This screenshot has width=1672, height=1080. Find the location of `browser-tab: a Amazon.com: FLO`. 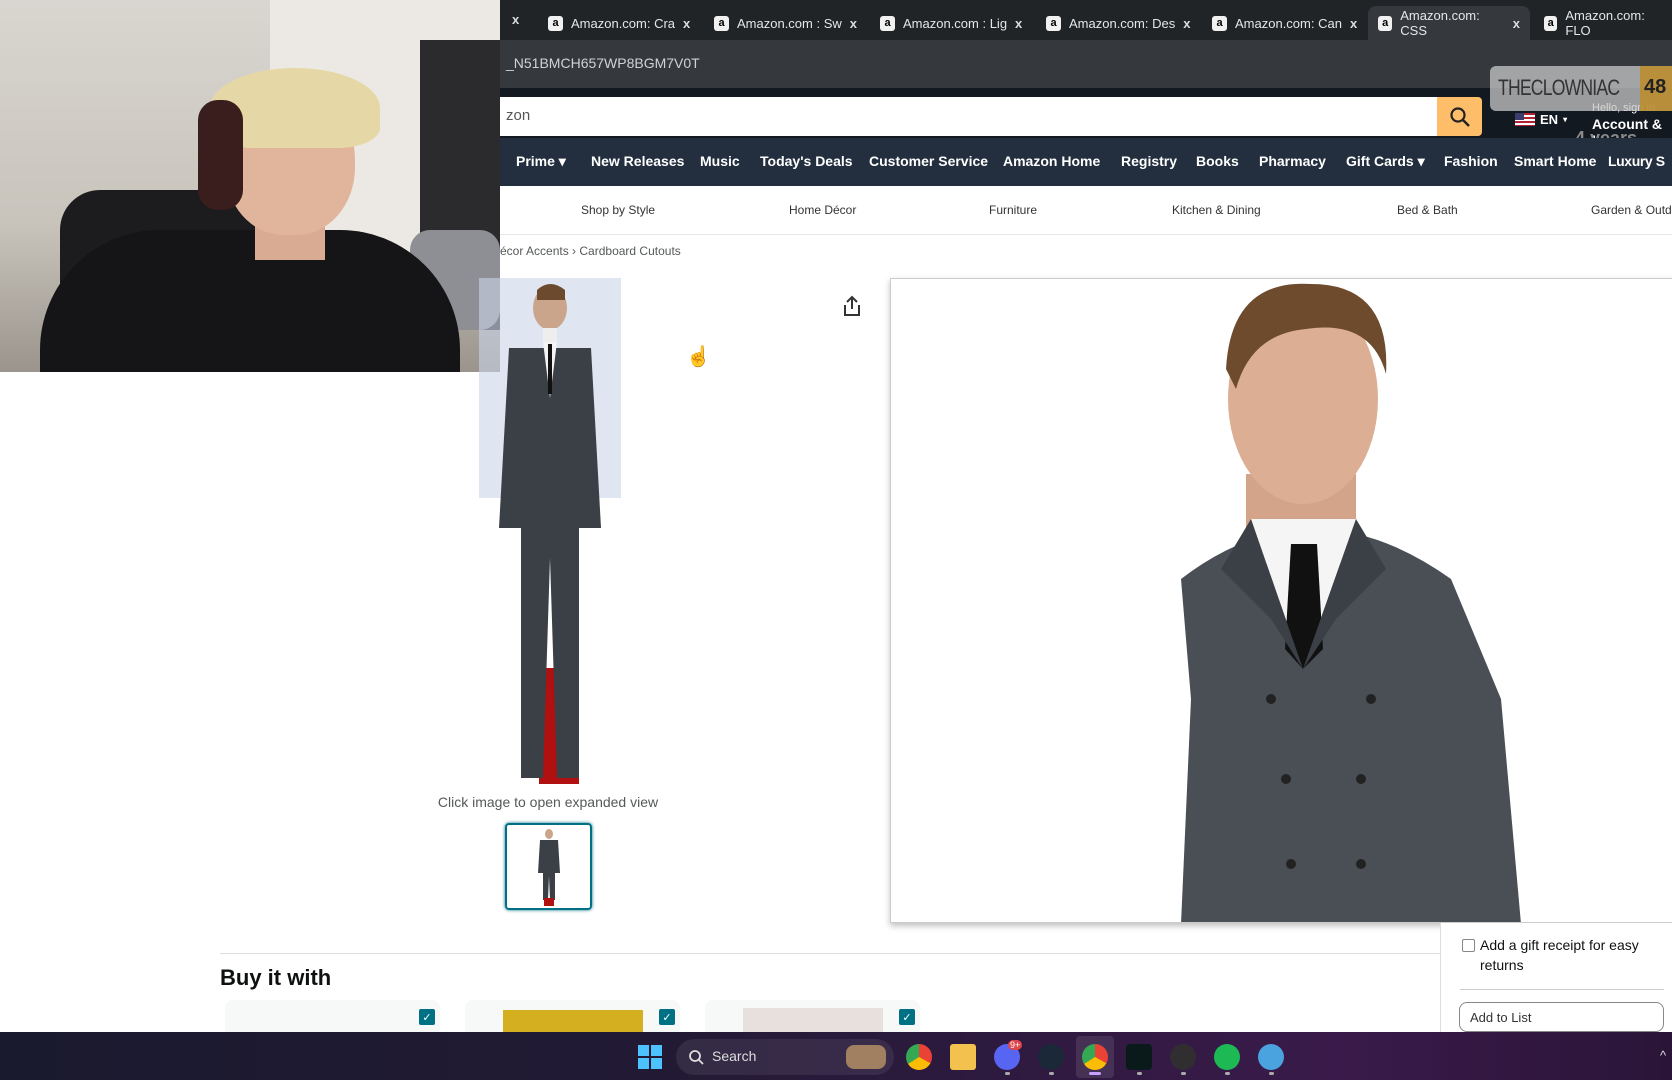

browser-tab: a Amazon.com: FLO is located at coordinates (1603, 23).